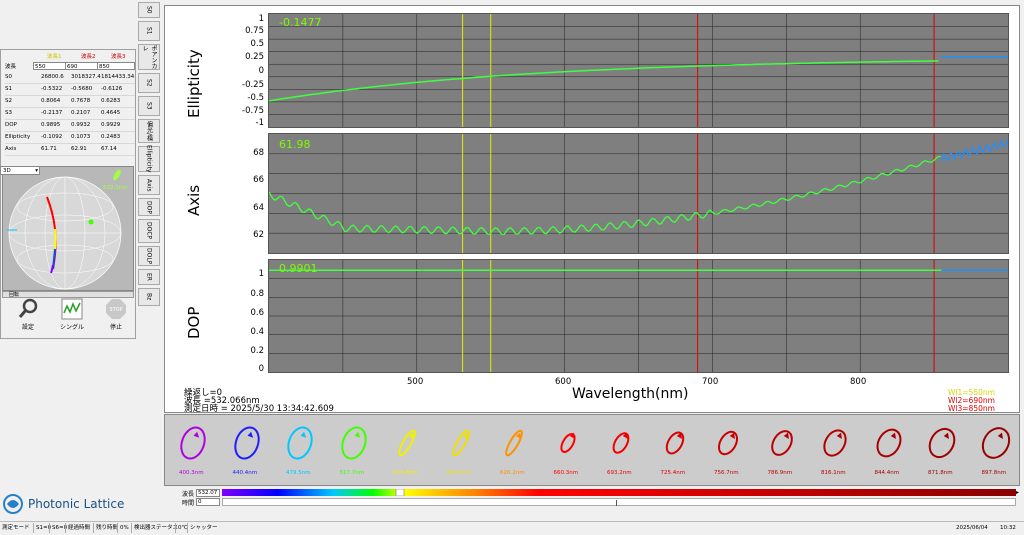 This screenshot has height=535, width=1024. Describe the element at coordinates (566, 473) in the screenshot. I see `ellipse-label: 660.3nm` at that location.